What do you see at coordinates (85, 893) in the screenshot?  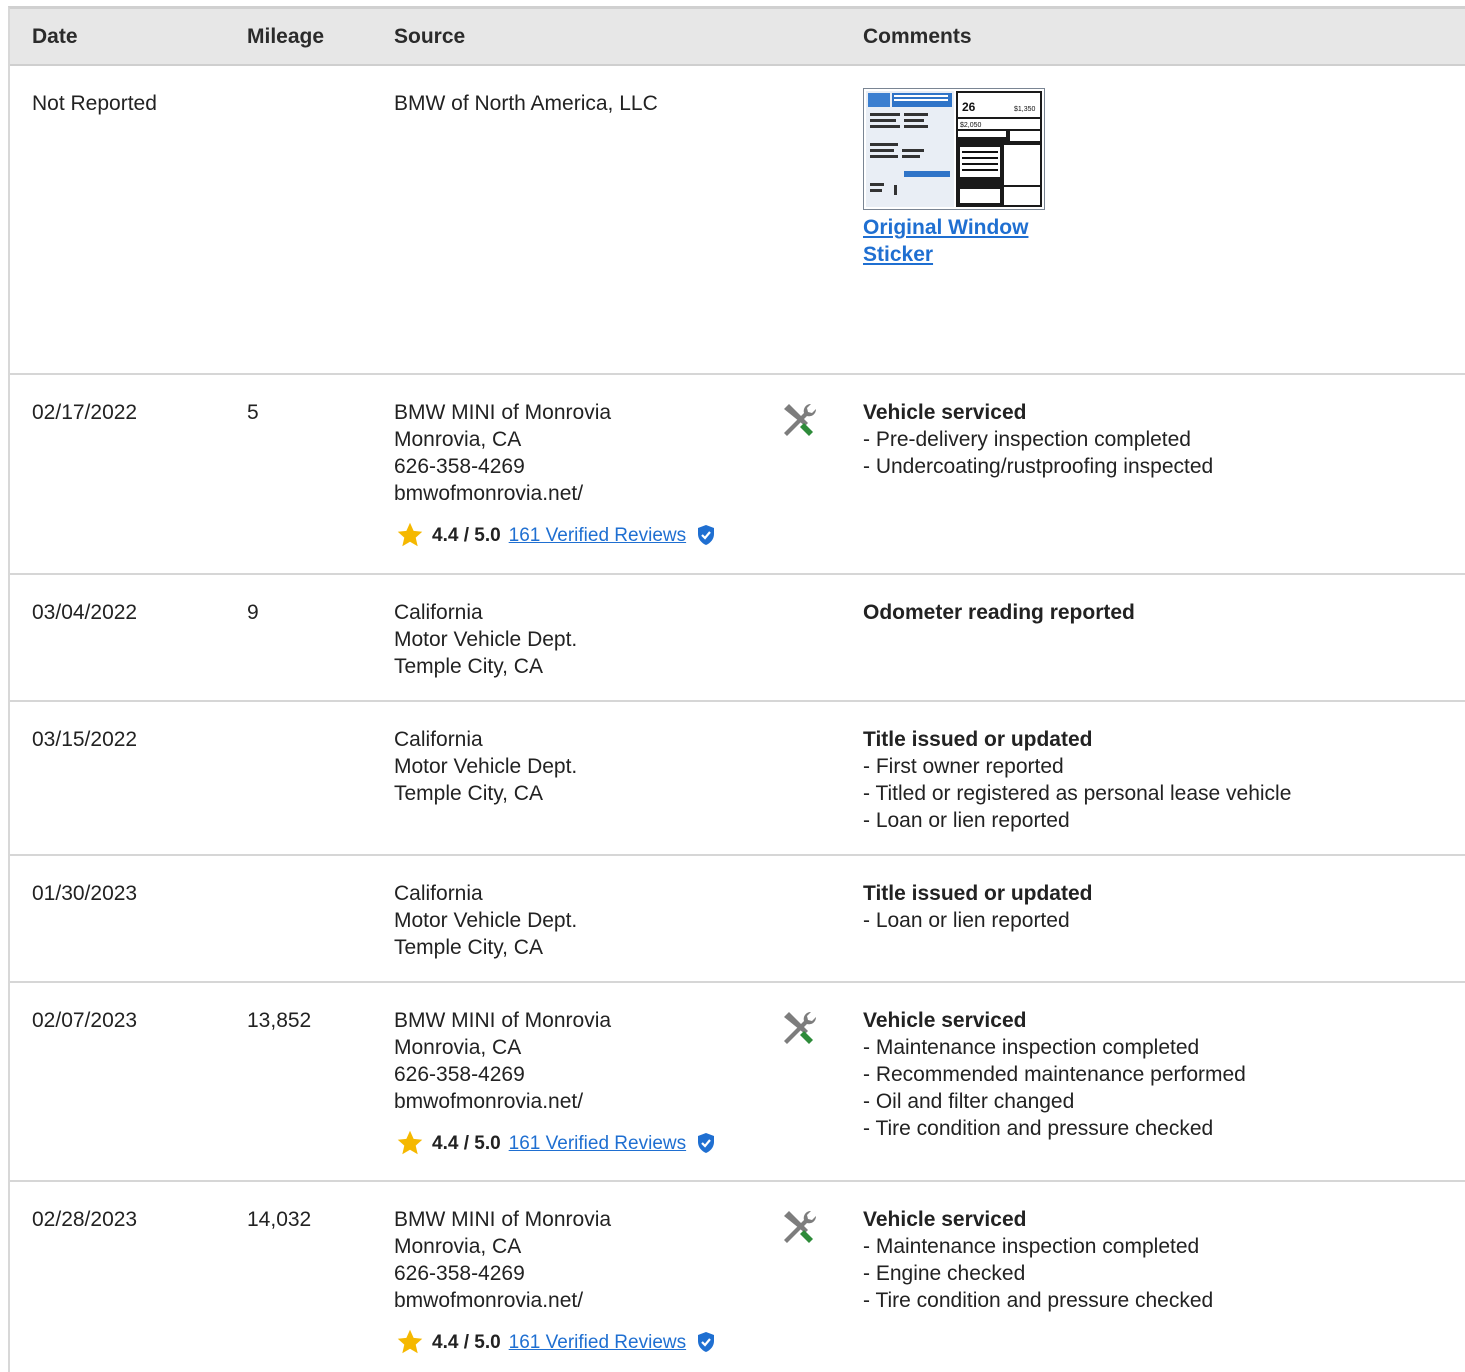 I see `row-date: 01/30/2023` at bounding box center [85, 893].